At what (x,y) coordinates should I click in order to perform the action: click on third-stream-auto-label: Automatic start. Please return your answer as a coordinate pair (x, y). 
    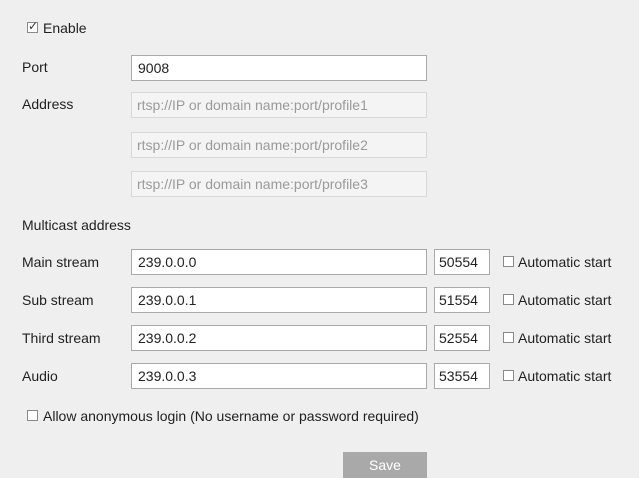
    Looking at the image, I should click on (565, 338).